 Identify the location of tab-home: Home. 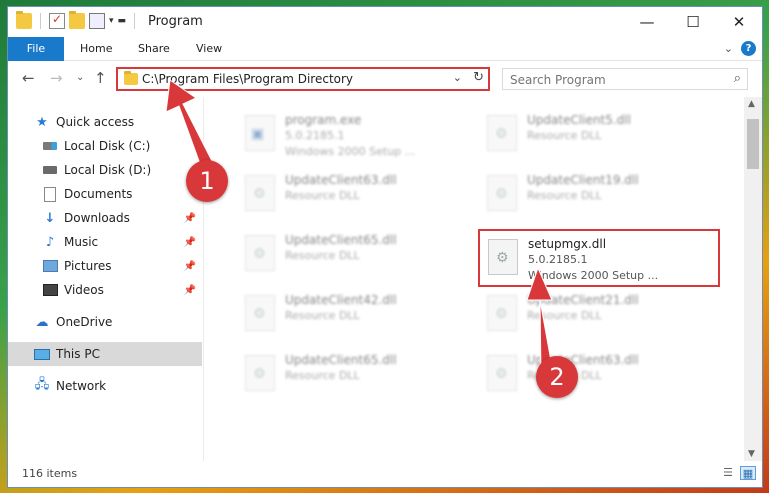
(96, 49).